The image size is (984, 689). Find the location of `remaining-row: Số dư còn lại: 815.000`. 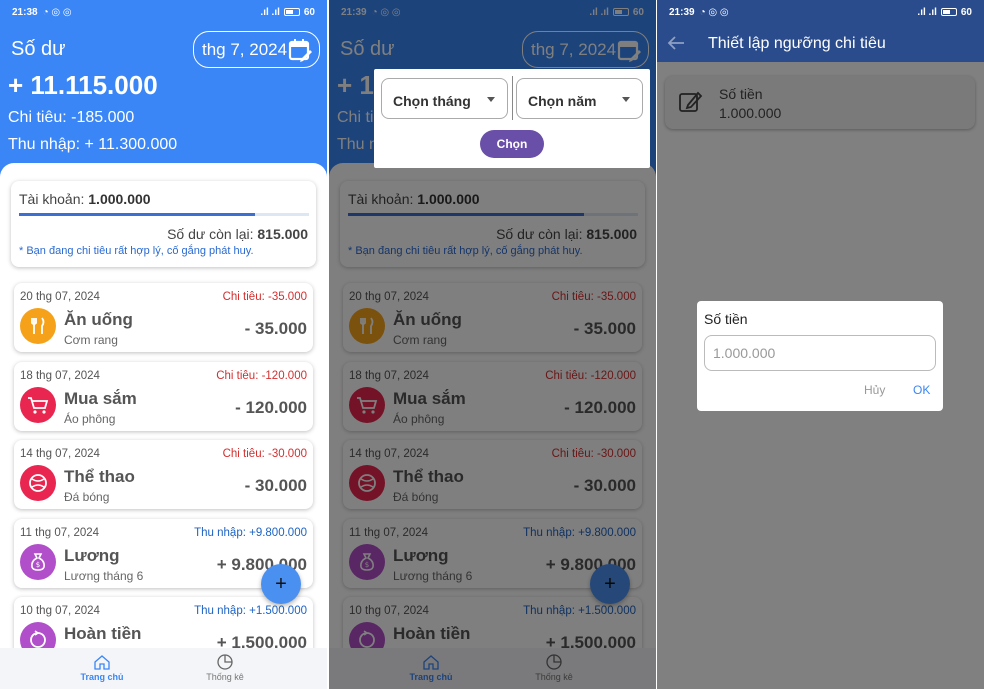

remaining-row: Số dư còn lại: 815.000 is located at coordinates (237, 234).